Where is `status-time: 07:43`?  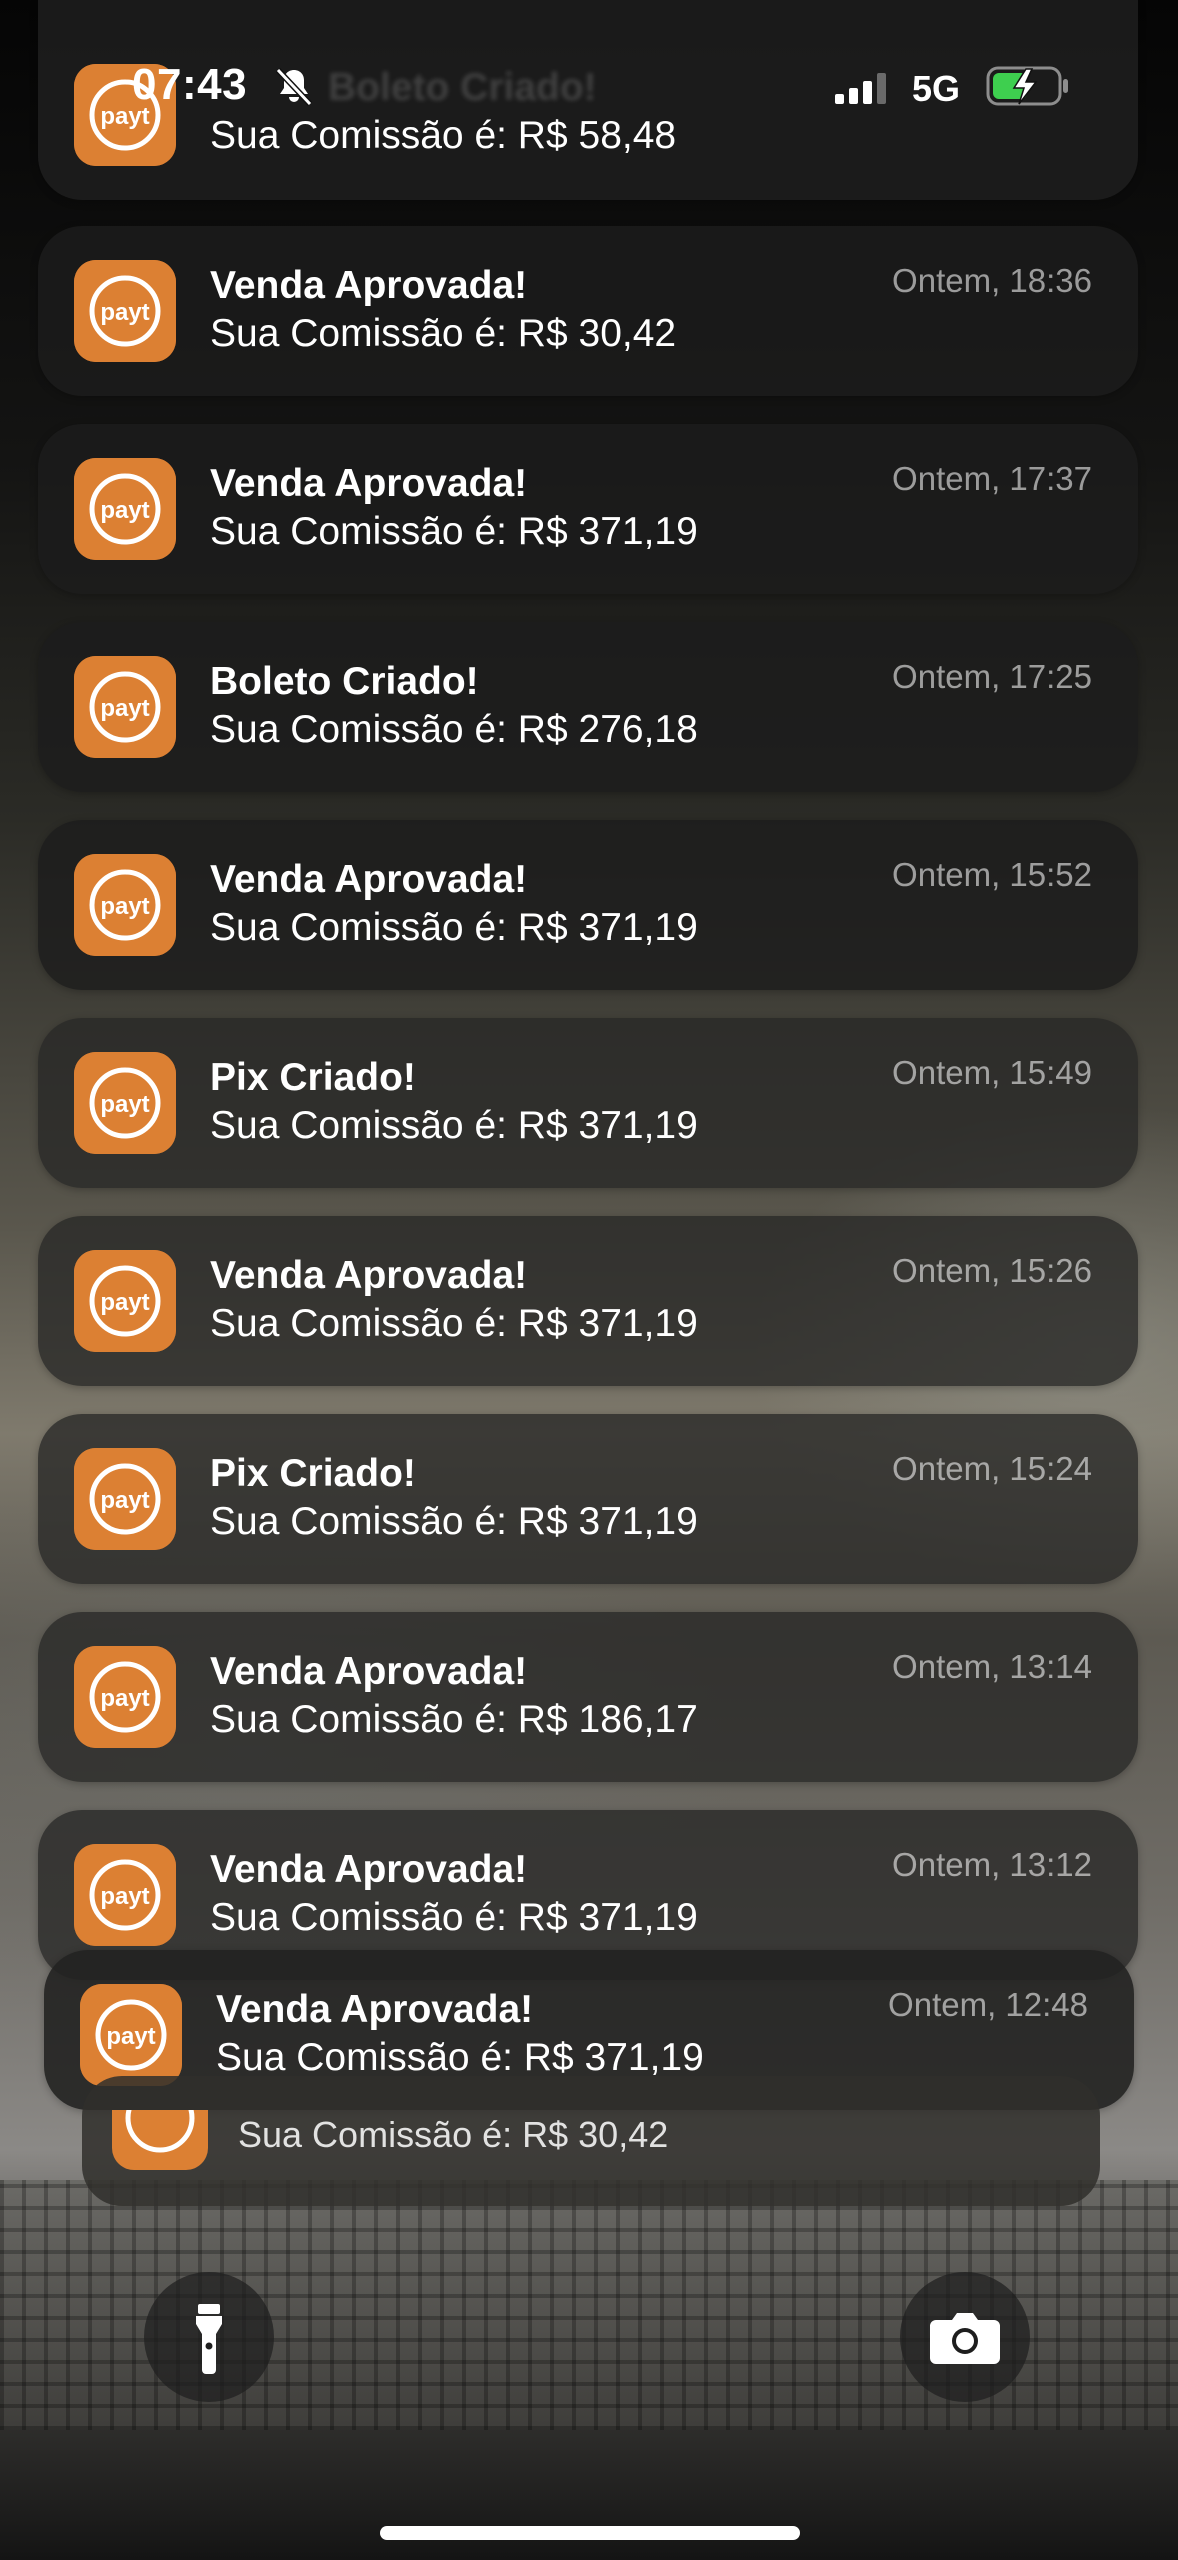 status-time: 07:43 is located at coordinates (190, 84).